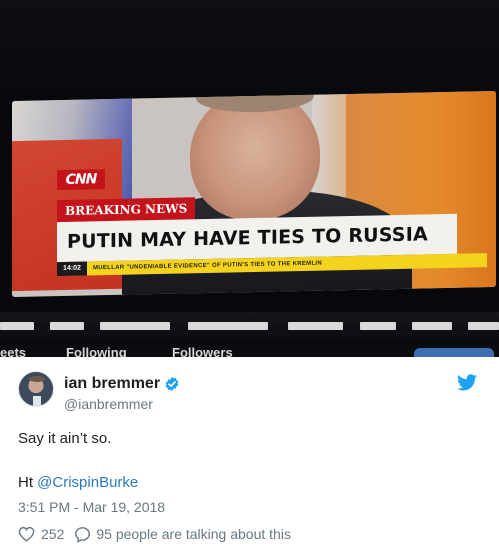  What do you see at coordinates (52, 534) in the screenshot?
I see `like-count: 252` at bounding box center [52, 534].